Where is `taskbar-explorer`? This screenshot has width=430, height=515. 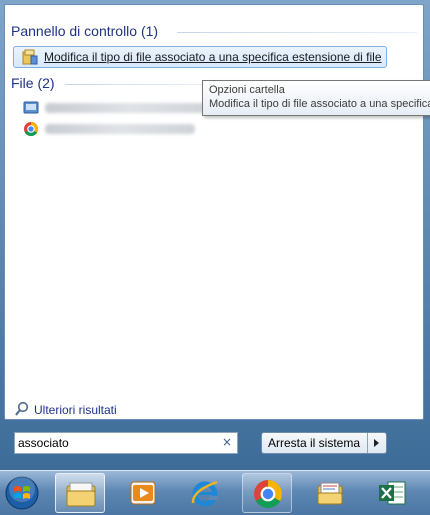 taskbar-explorer is located at coordinates (80, 493).